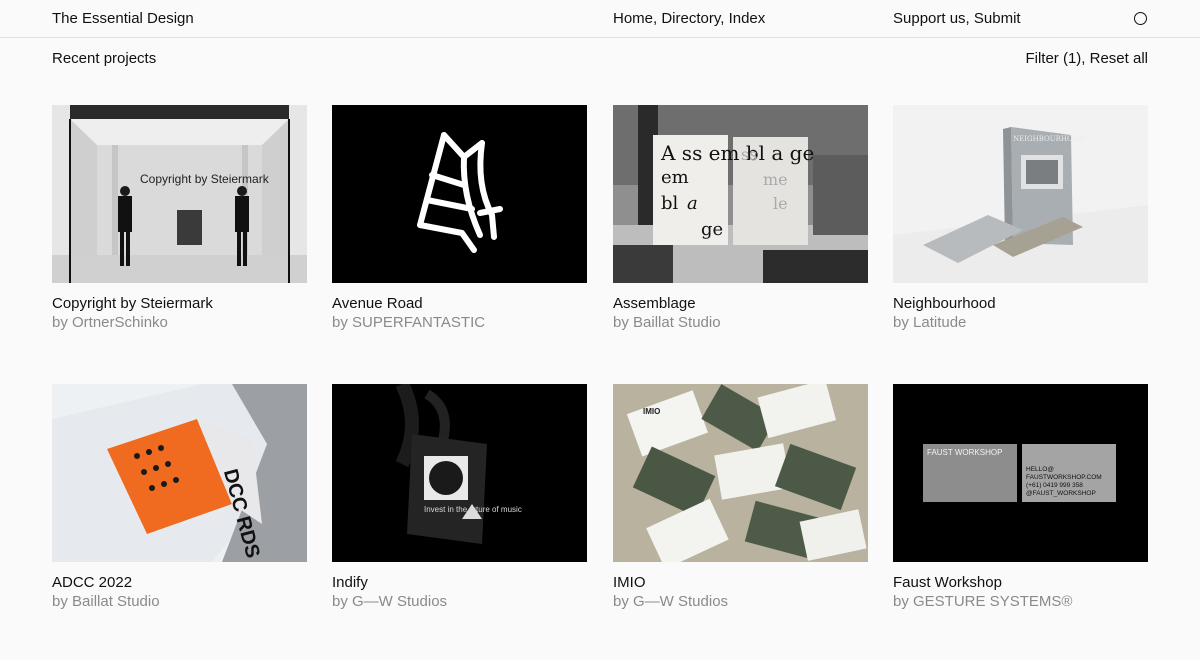 Image resolution: width=1200 pixels, height=660 pixels. I want to click on project-thumbnail: NEIGHBOURHOOD, so click(1020, 194).